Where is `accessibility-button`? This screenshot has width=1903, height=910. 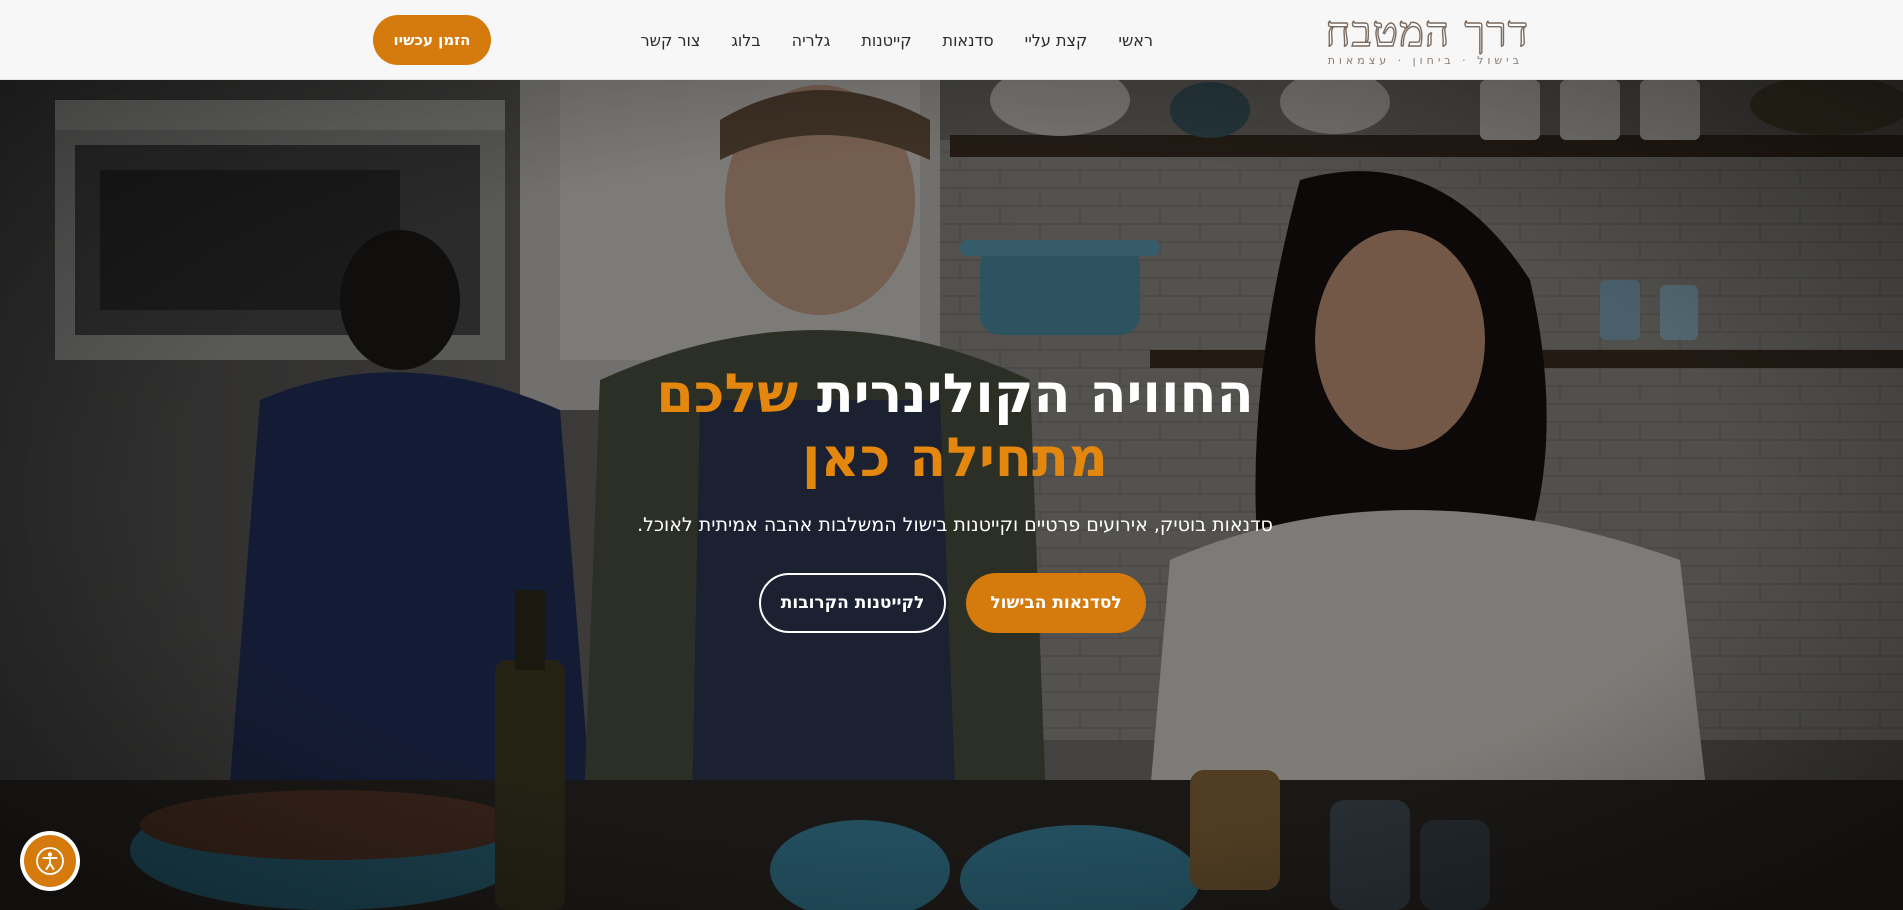
accessibility-button is located at coordinates (50, 861).